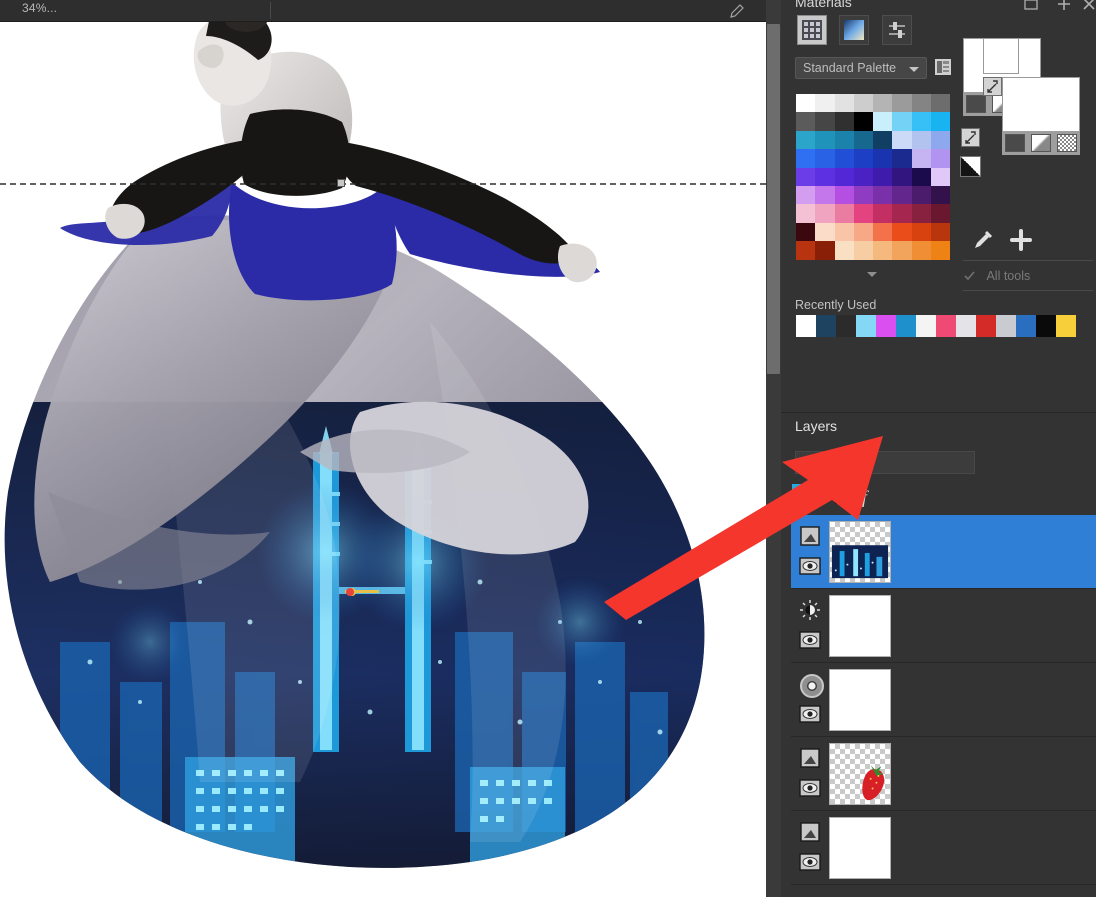 The image size is (1096, 897). What do you see at coordinates (869, 496) in the screenshot?
I see `new-art-media-layer-button: f` at bounding box center [869, 496].